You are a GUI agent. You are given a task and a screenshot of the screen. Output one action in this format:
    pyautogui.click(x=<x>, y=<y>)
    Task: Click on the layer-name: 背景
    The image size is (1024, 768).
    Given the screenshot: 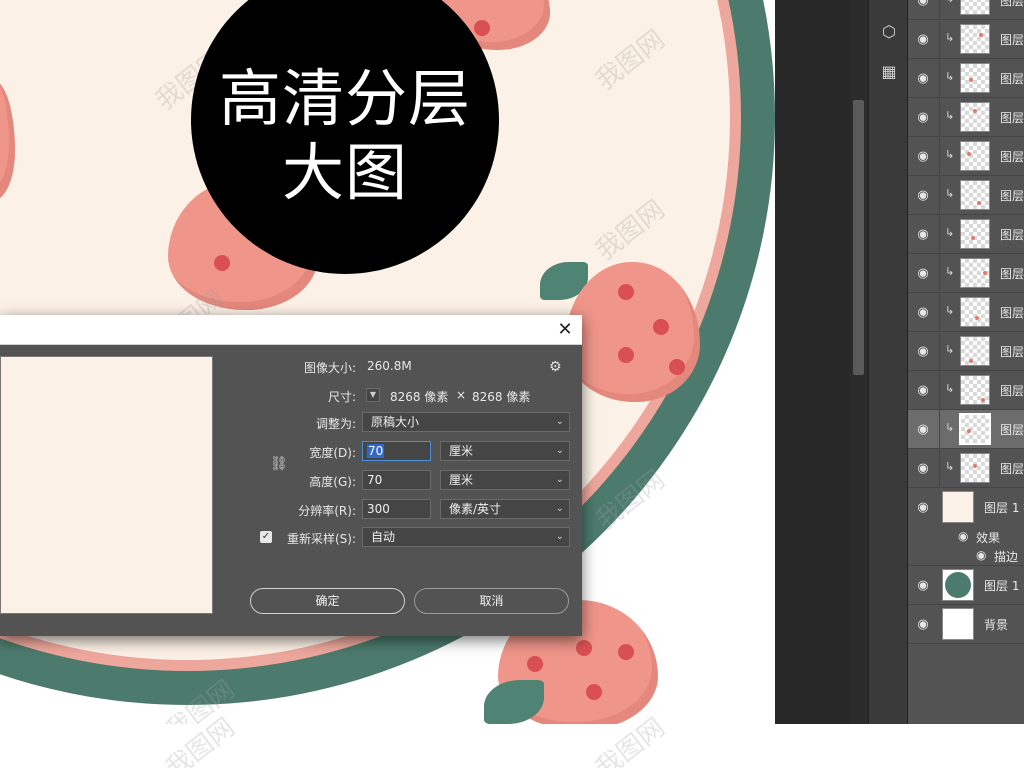 What is the action you would take?
    pyautogui.click(x=996, y=624)
    